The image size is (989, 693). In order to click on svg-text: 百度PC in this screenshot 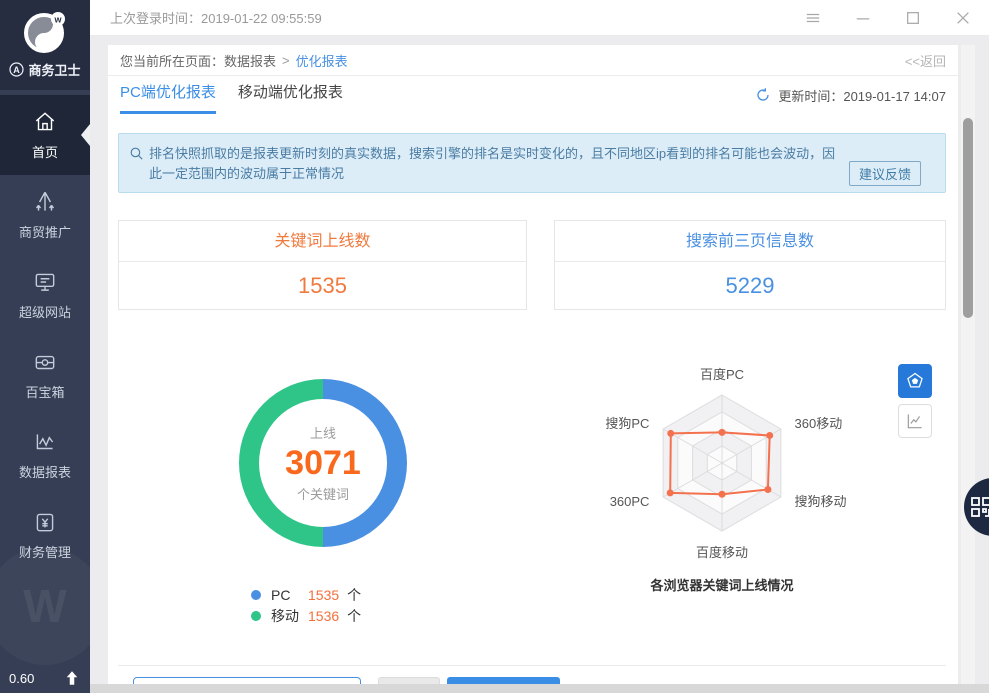, I will do `click(722, 374)`.